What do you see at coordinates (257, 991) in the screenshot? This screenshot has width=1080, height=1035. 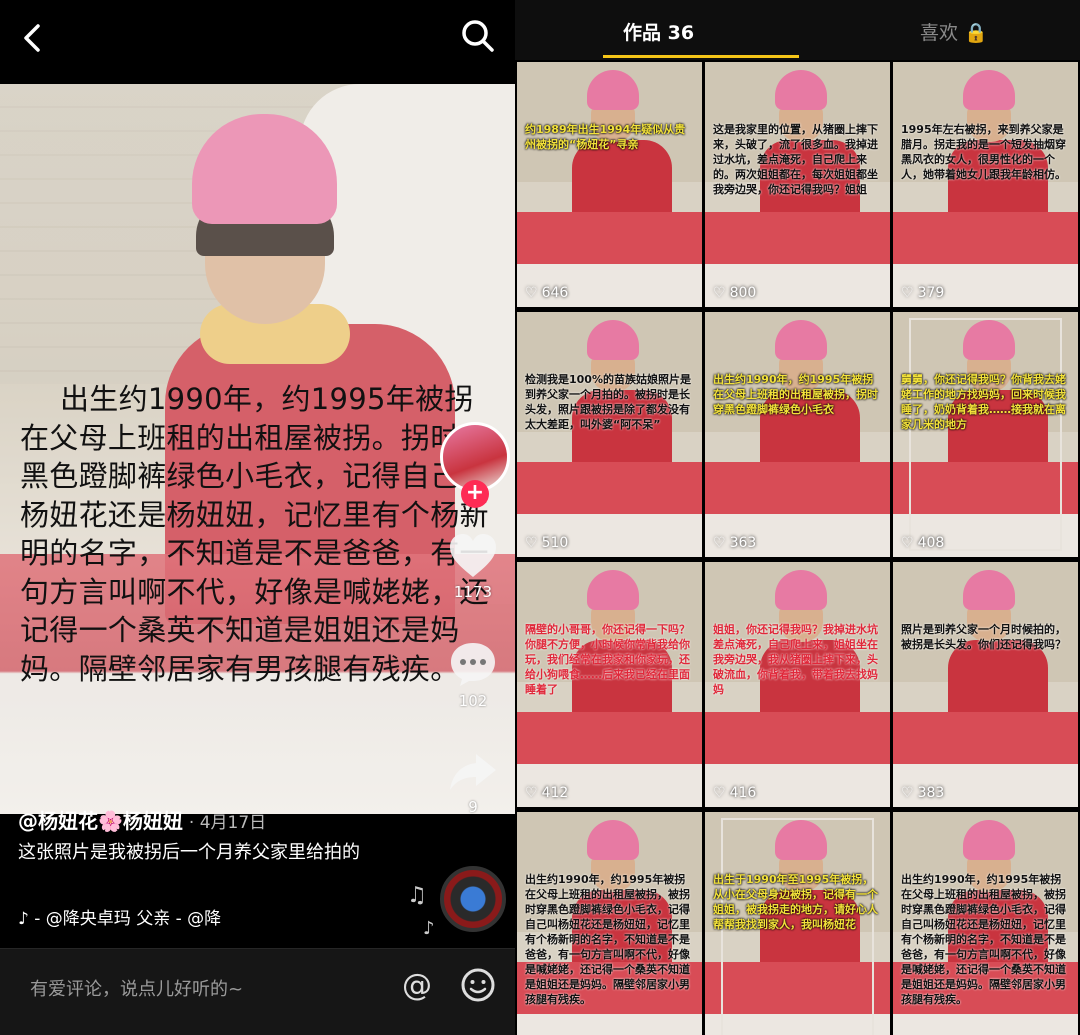 I see `comment-bar: 有爱评论，说点儿好听的~ @` at bounding box center [257, 991].